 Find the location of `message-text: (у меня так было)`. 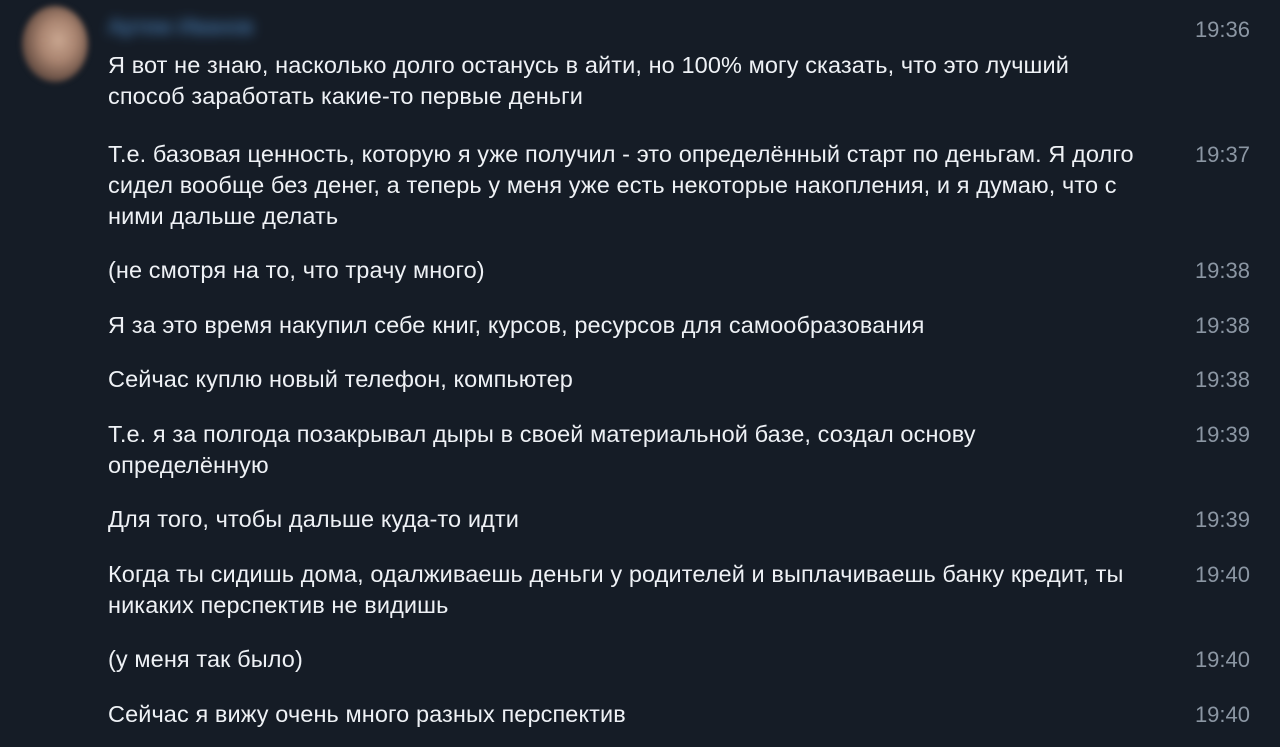

message-text: (у меня так было) is located at coordinates (205, 659).